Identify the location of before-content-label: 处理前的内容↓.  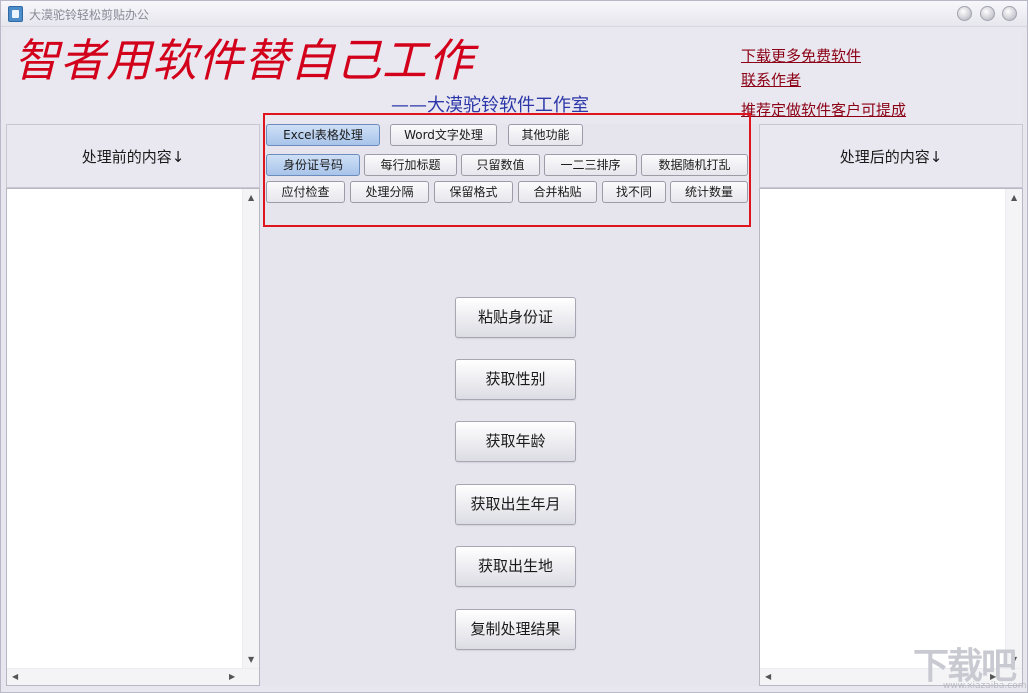
(133, 156).